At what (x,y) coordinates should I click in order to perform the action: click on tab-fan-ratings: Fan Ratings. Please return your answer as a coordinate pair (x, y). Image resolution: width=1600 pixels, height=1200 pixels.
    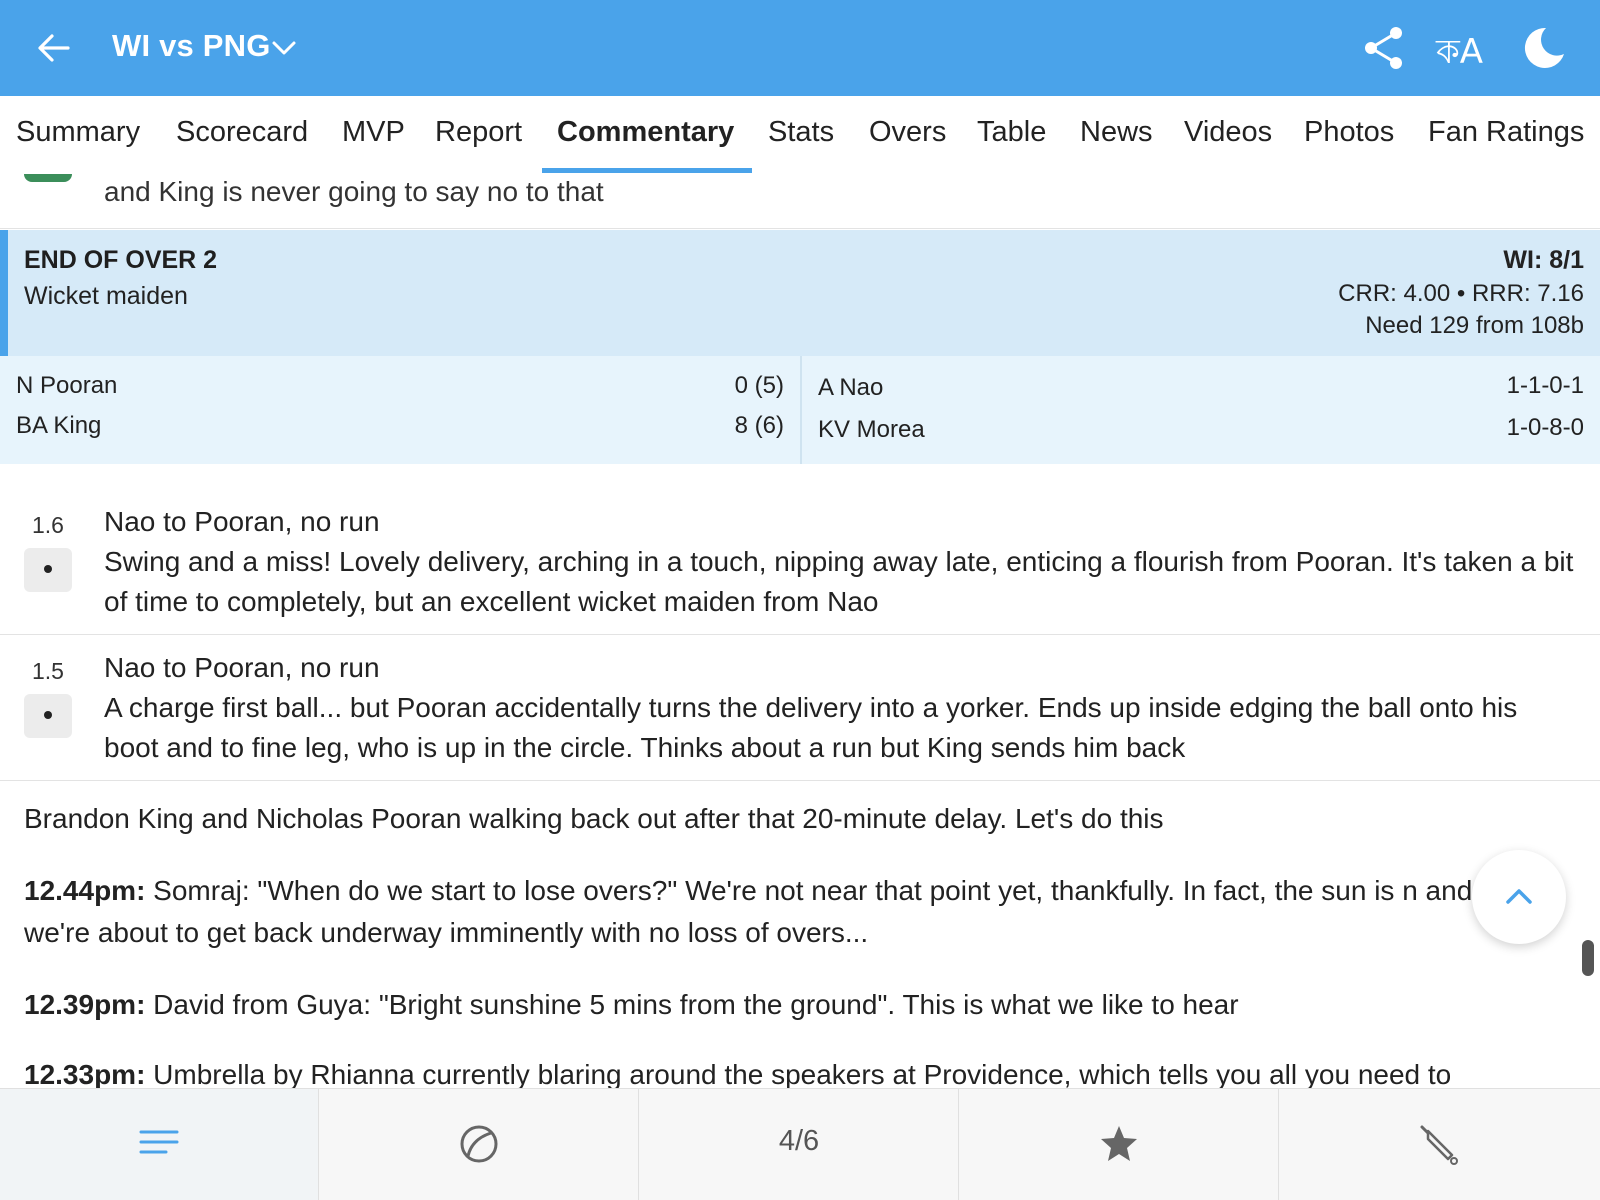
    Looking at the image, I should click on (1506, 132).